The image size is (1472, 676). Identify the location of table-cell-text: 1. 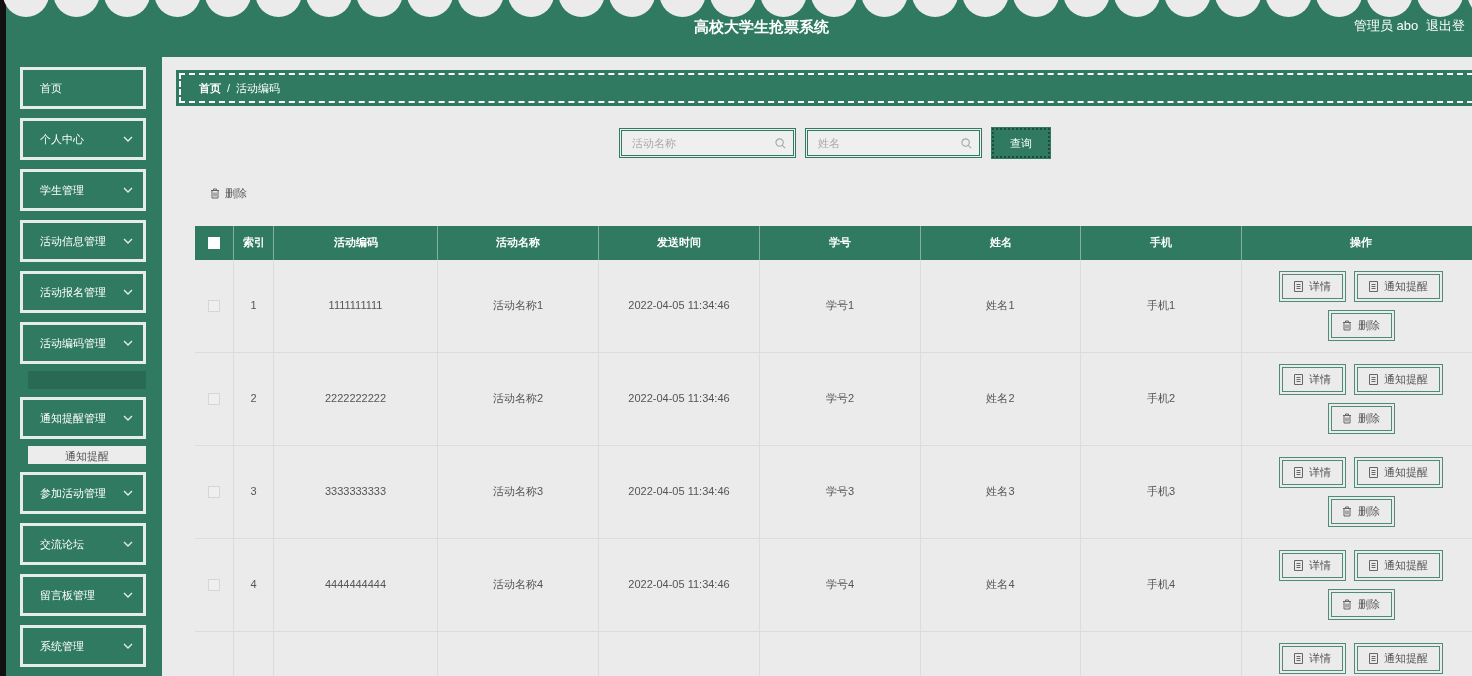
(253, 306).